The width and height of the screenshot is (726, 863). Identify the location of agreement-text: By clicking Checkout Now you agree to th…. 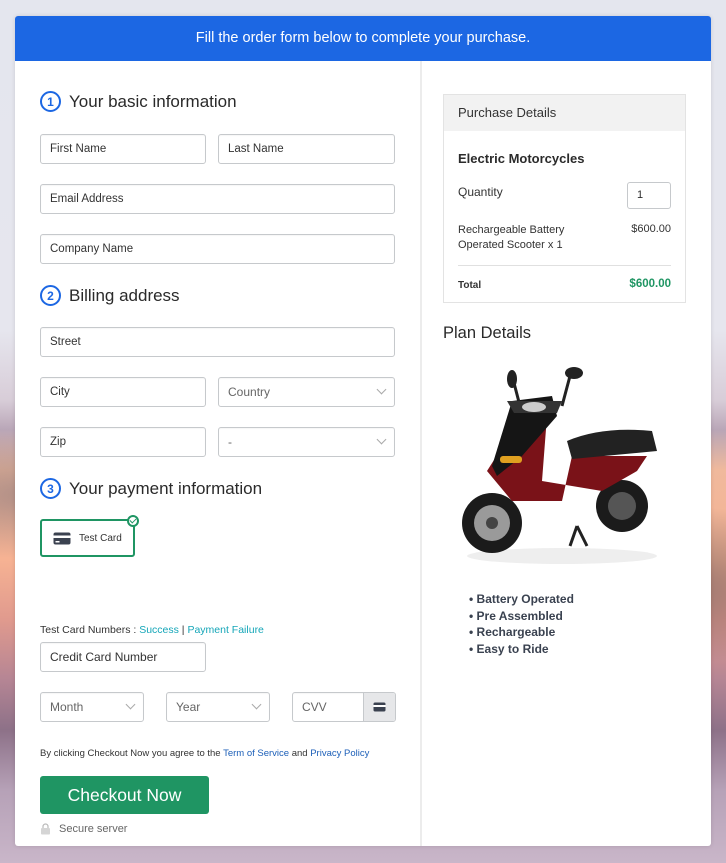
(132, 753).